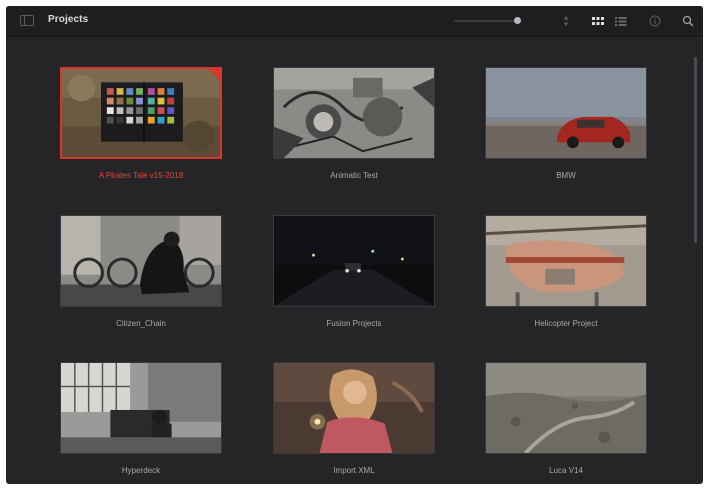  I want to click on project-tile-a-pirates-tale: A Pirates Tale v15-2018, so click(141, 127).